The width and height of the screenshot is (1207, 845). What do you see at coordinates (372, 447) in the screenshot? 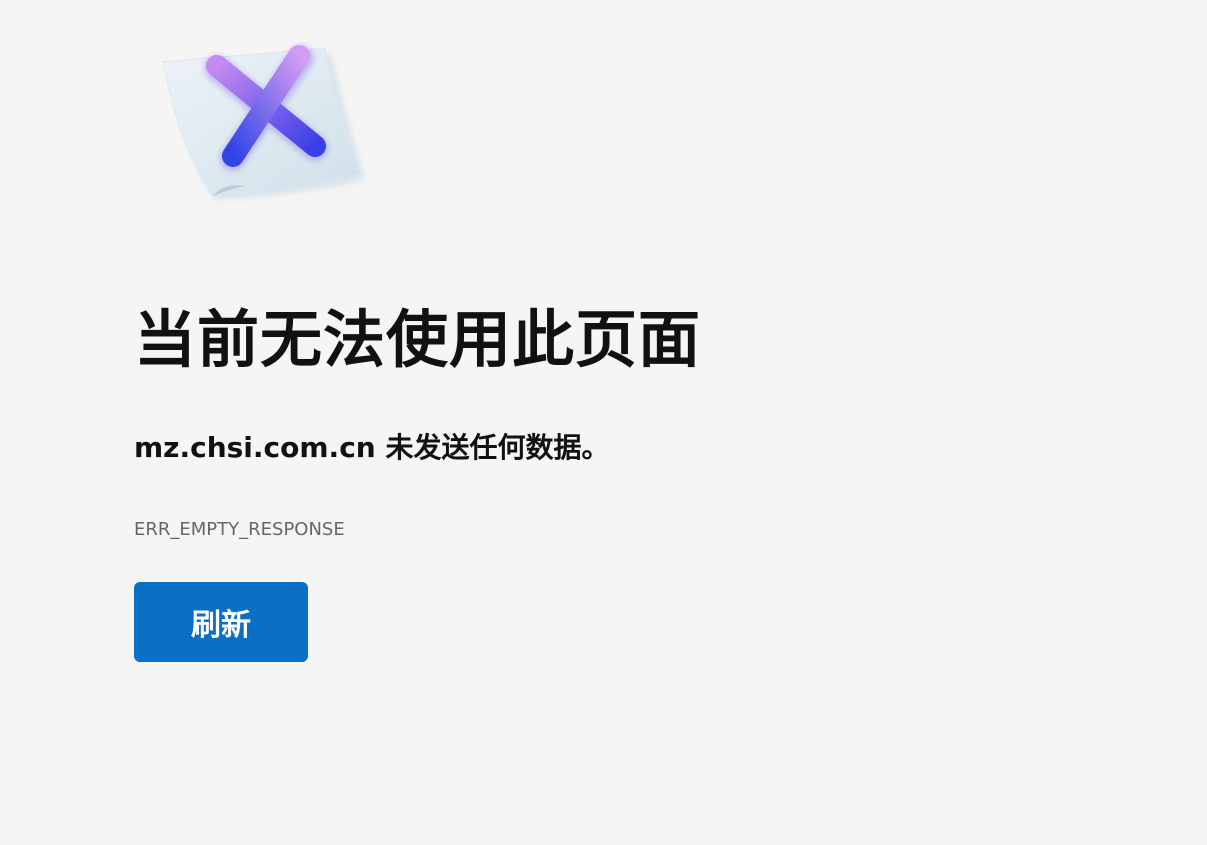
I see `error-description: mz.chsi.com.cn 未发送任何数据。` at bounding box center [372, 447].